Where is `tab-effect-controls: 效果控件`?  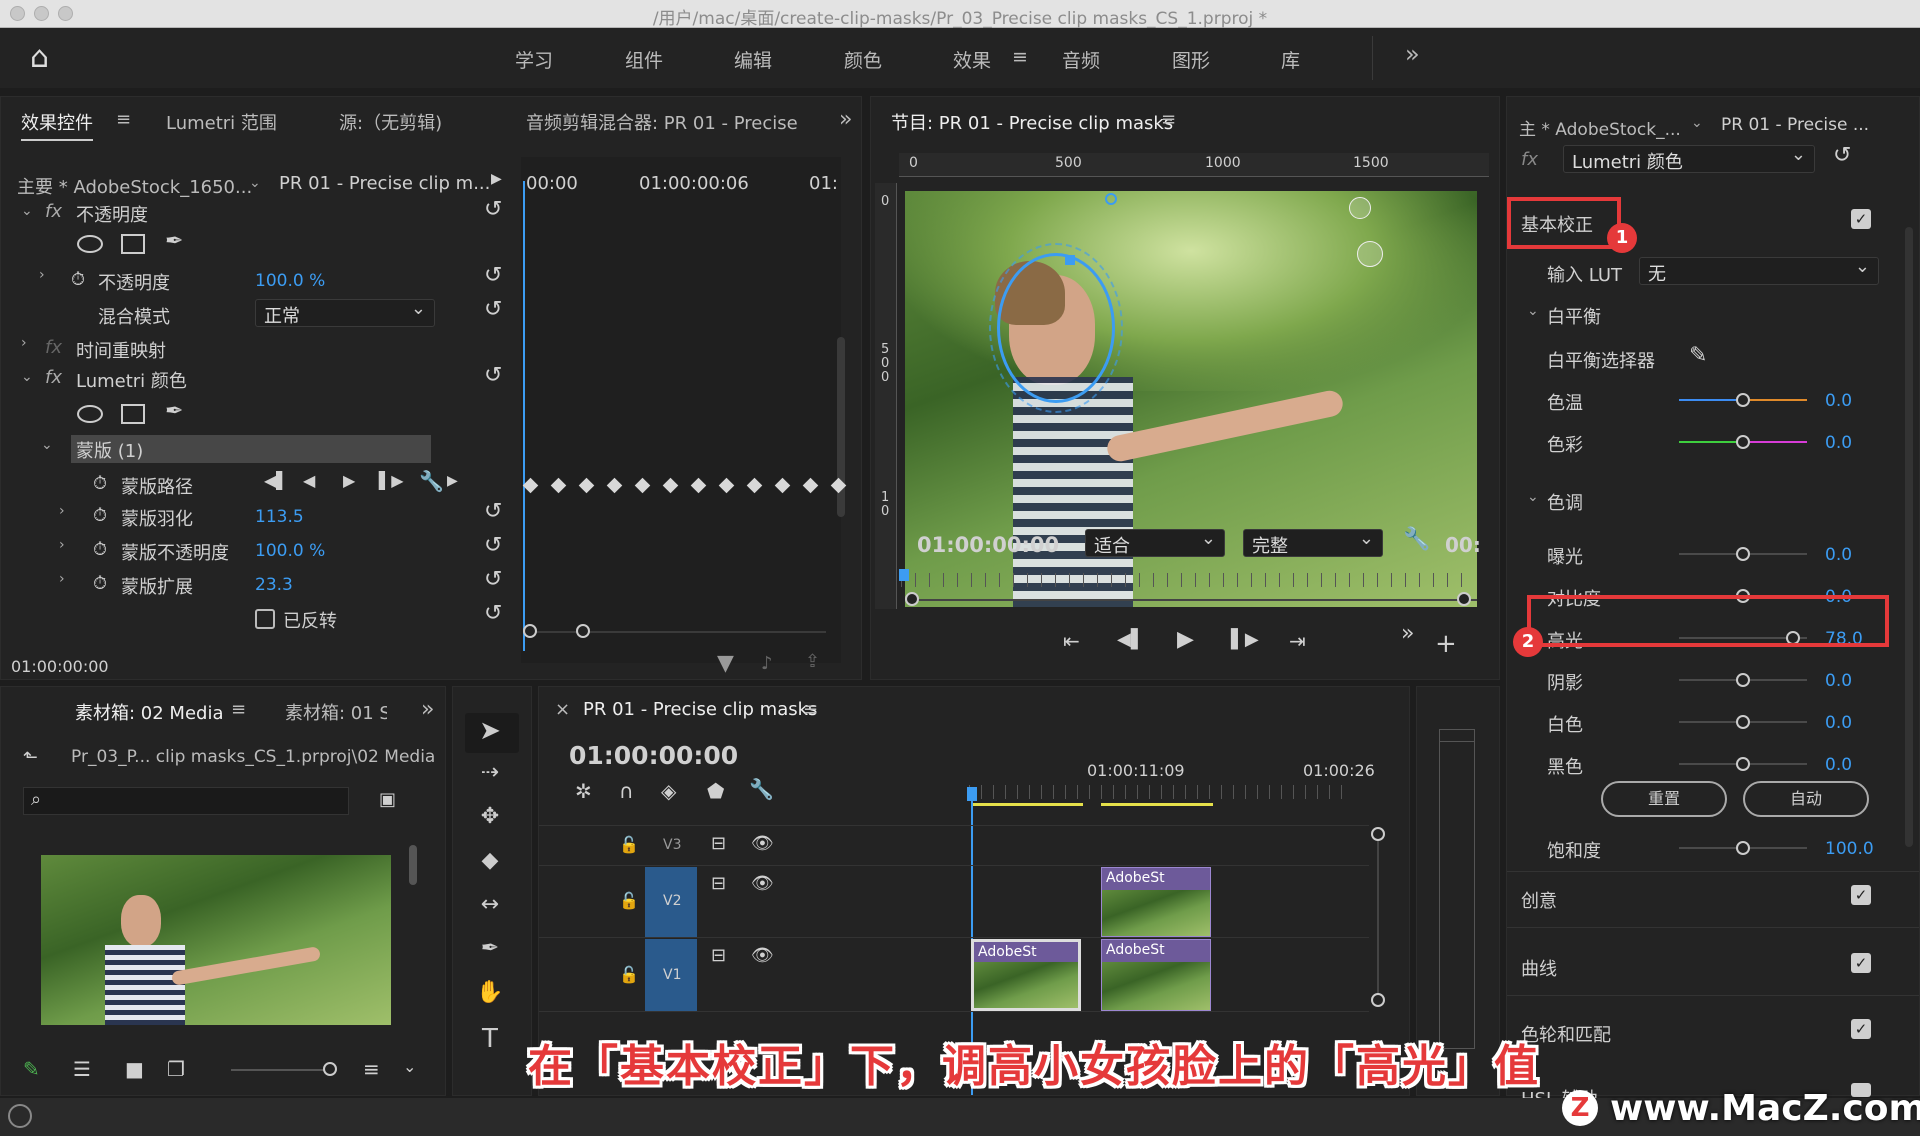 tab-effect-controls: 效果控件 is located at coordinates (57, 125).